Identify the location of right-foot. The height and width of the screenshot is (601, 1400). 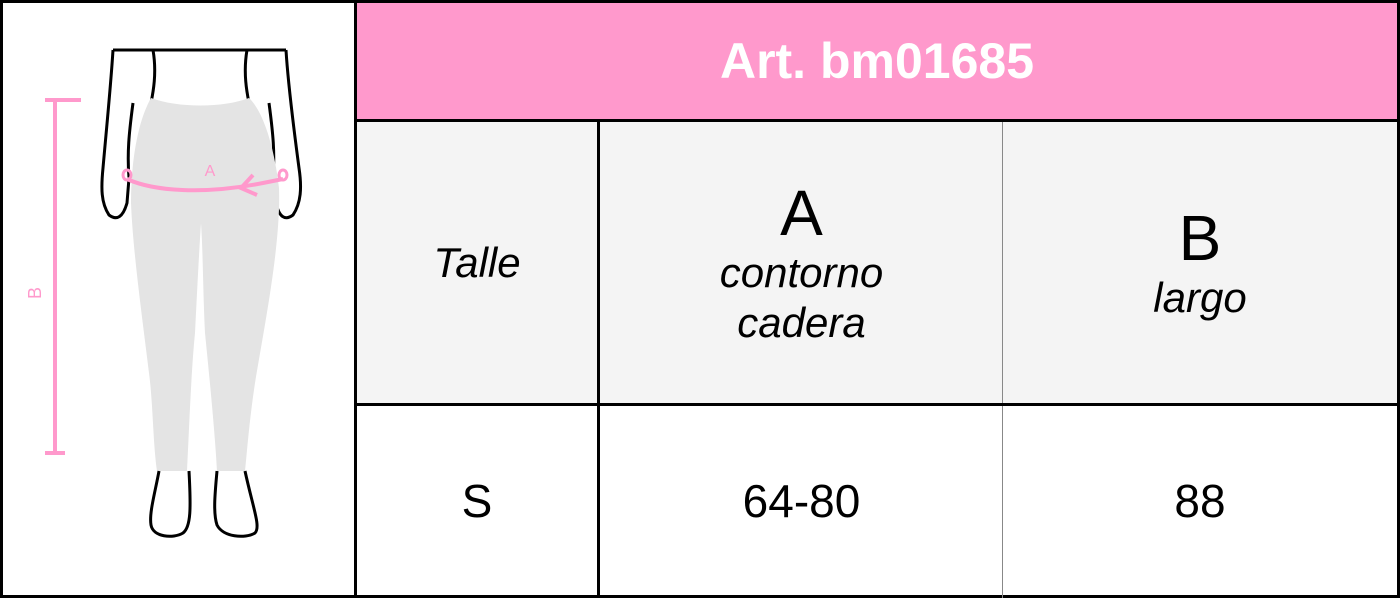
(236, 504).